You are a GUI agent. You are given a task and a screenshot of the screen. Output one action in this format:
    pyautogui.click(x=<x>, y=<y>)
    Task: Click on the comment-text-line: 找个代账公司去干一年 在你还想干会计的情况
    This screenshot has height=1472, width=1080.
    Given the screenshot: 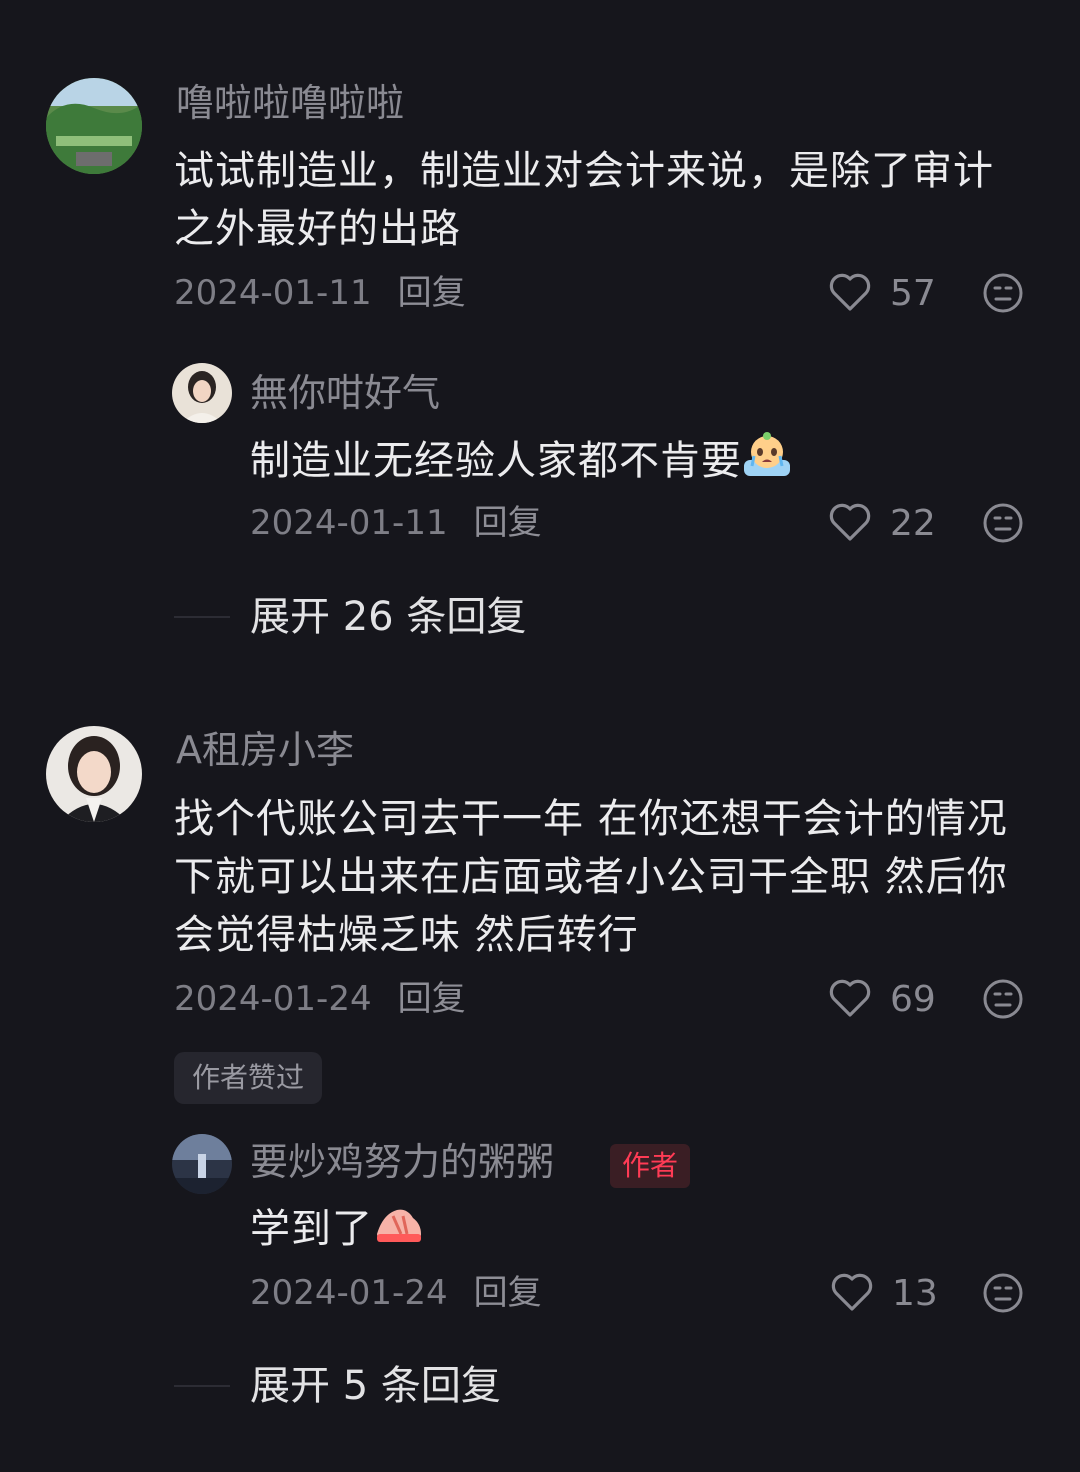 What is the action you would take?
    pyautogui.click(x=591, y=819)
    